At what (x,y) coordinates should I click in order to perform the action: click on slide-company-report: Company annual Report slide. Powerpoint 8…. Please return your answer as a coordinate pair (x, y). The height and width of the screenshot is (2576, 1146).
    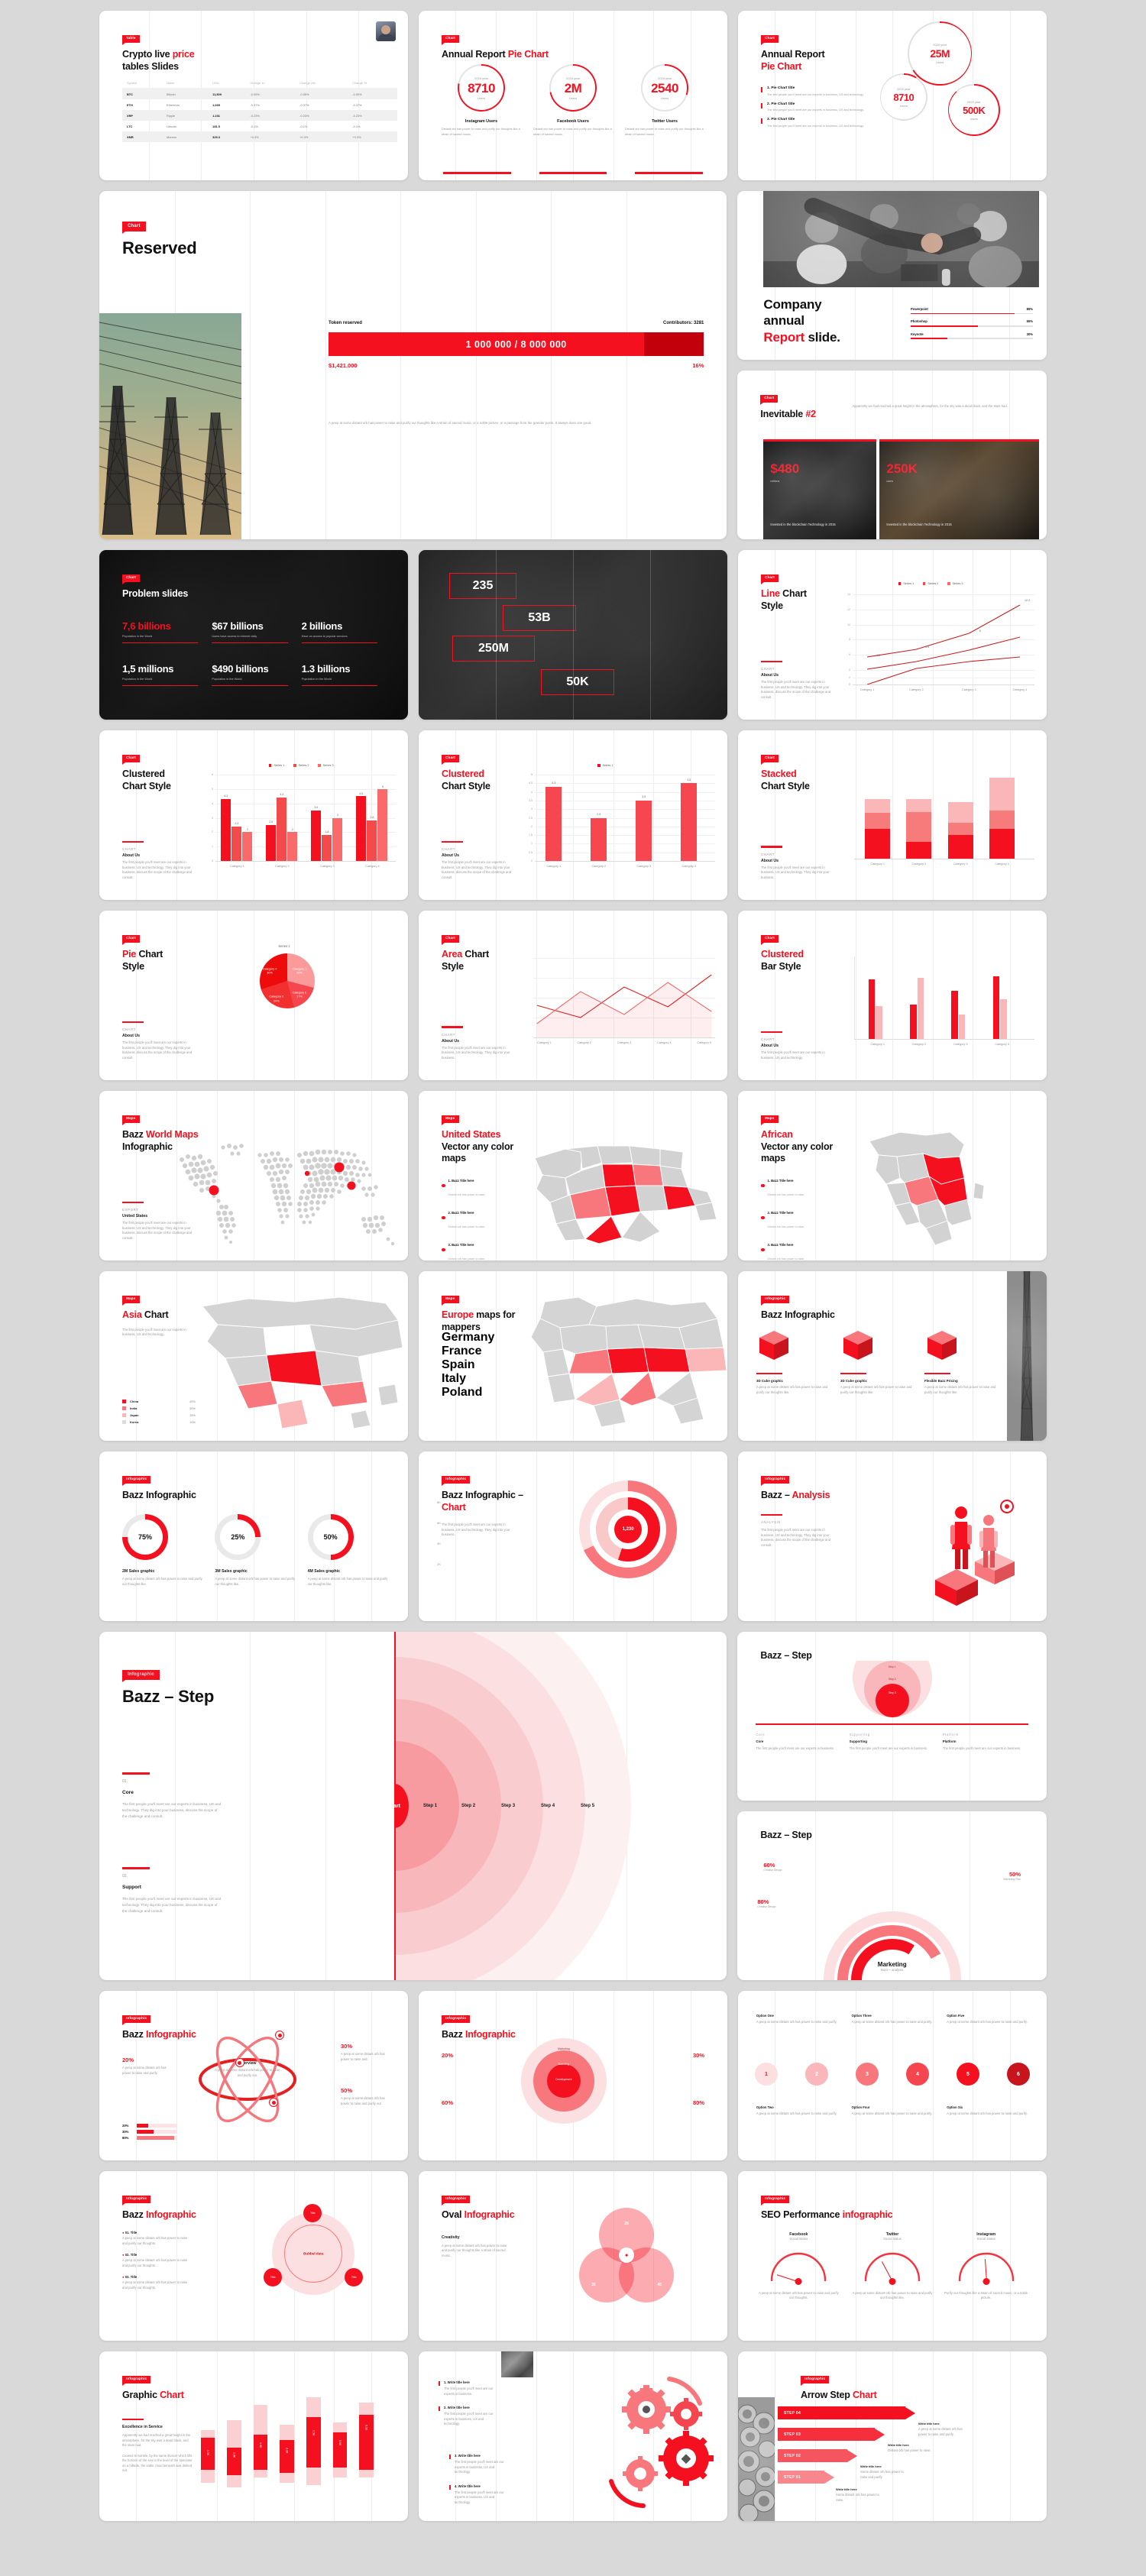
    Looking at the image, I should click on (892, 275).